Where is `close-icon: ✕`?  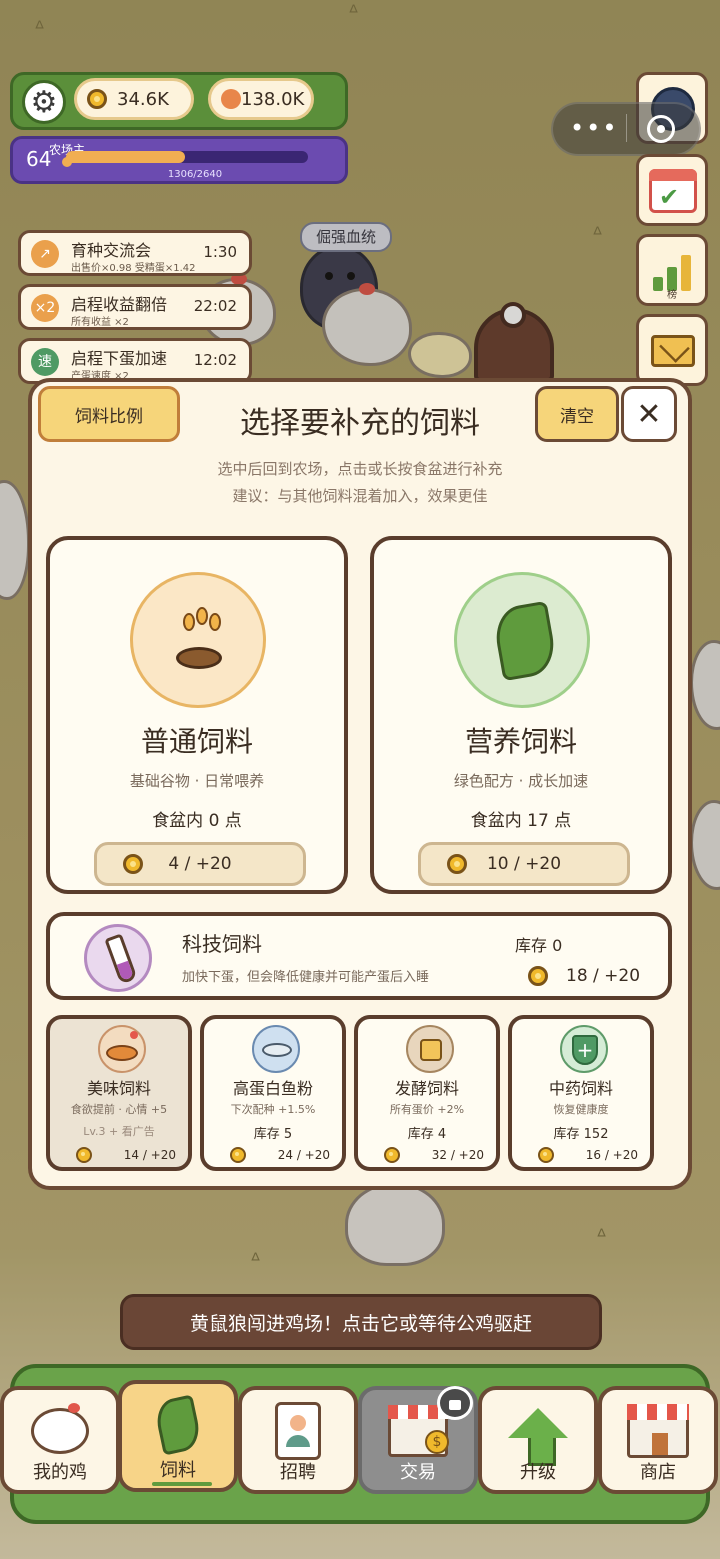
close-icon: ✕ is located at coordinates (649, 414).